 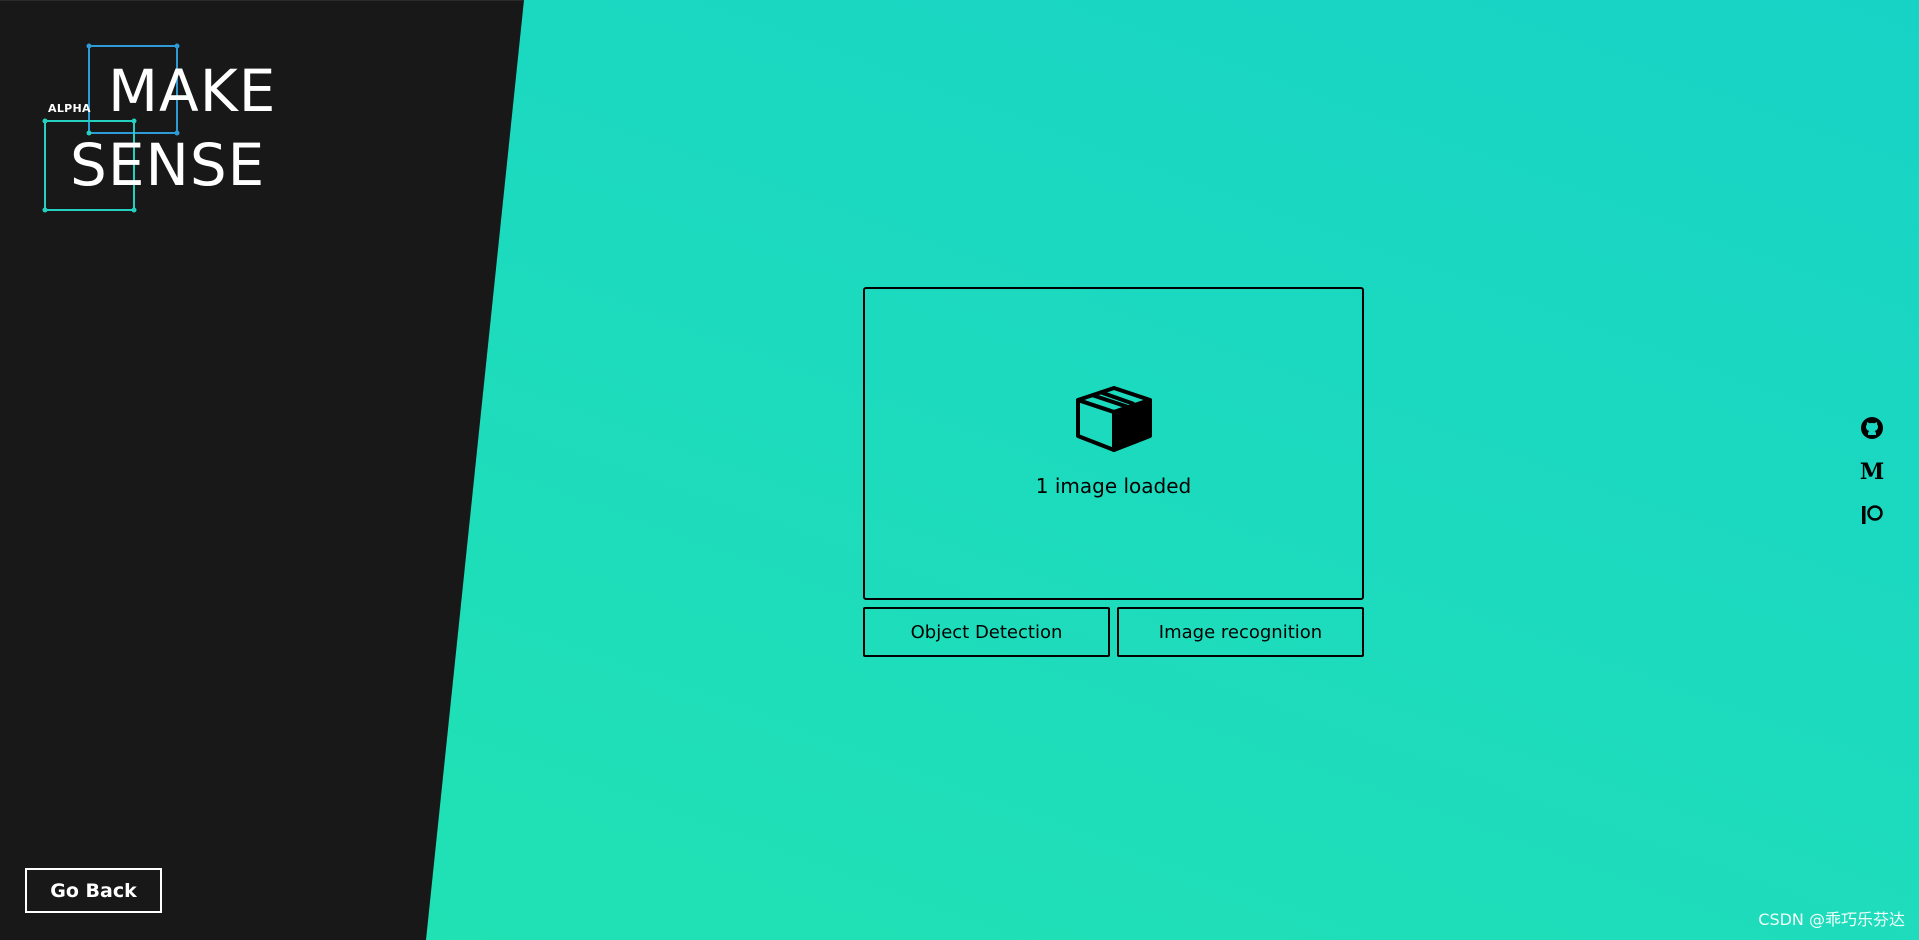 I want to click on github-icon, so click(x=1872, y=428).